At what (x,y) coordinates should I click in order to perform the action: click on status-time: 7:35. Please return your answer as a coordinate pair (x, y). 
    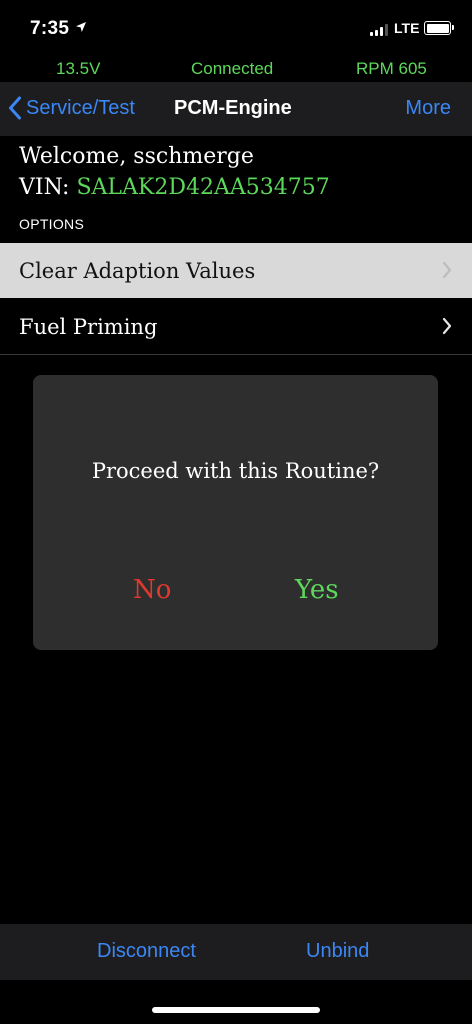
    Looking at the image, I should click on (50, 28).